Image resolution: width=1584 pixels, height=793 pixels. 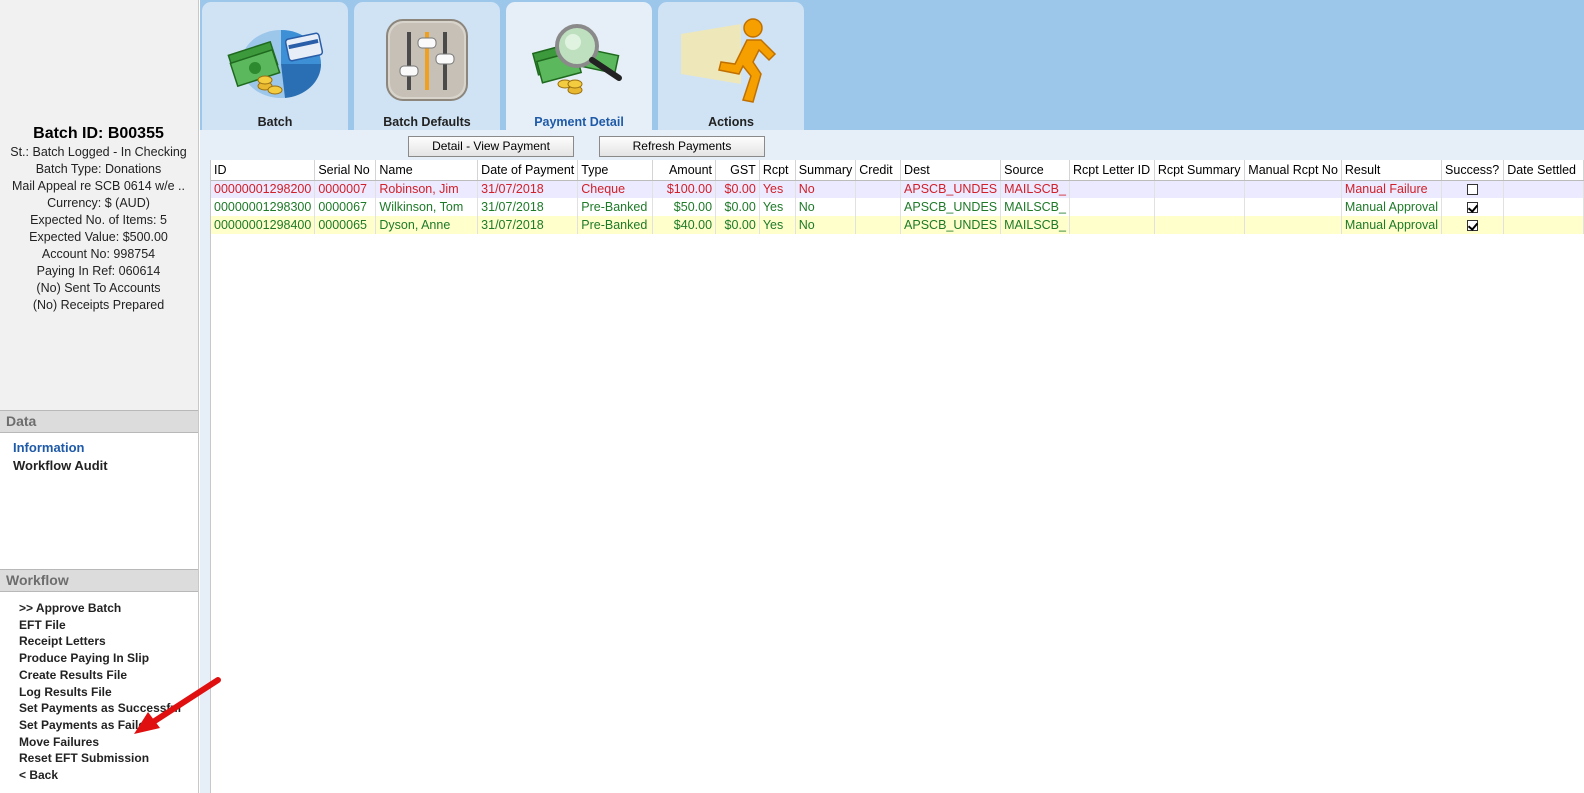 What do you see at coordinates (263, 189) in the screenshot?
I see `cell-id: 00000001298200` at bounding box center [263, 189].